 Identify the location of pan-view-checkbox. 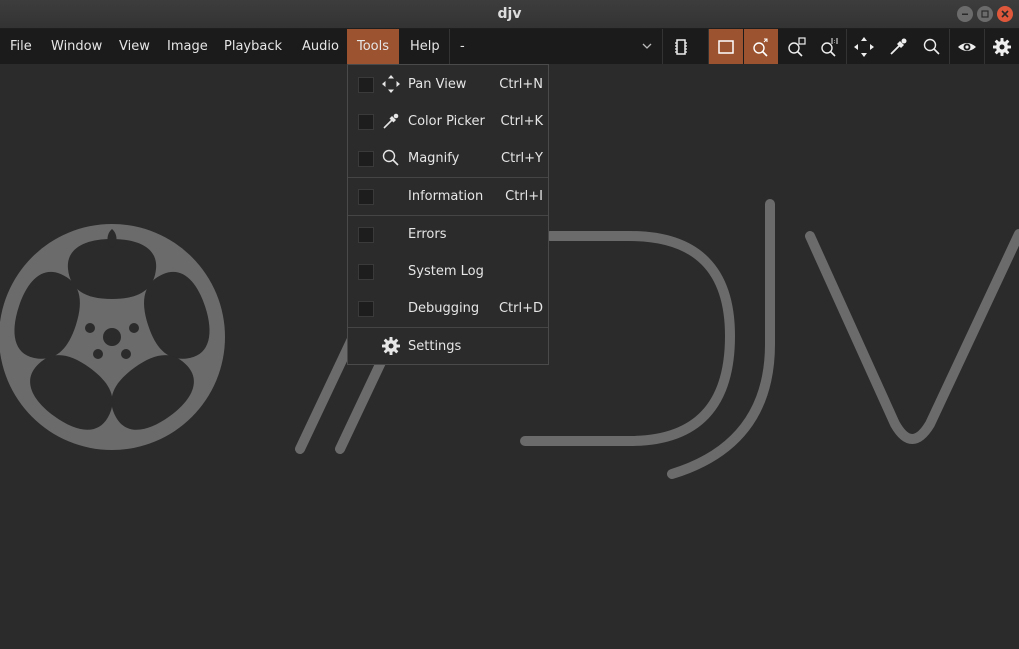
(366, 85).